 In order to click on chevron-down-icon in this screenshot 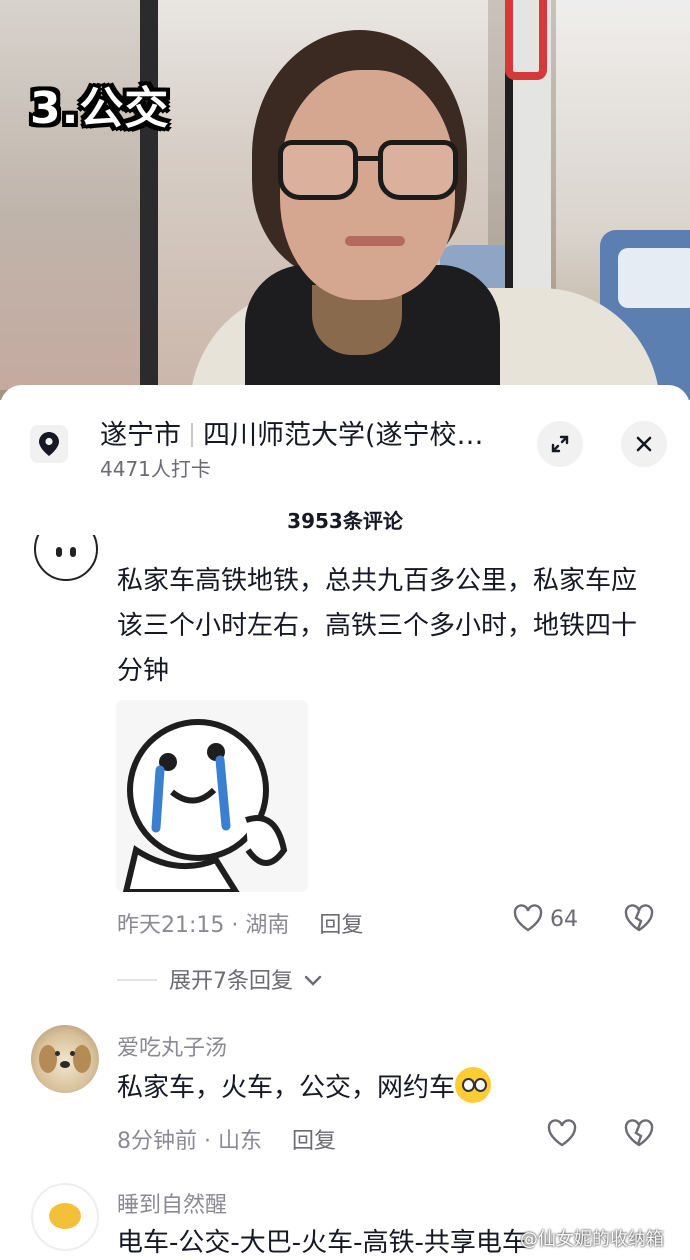, I will do `click(313, 980)`.